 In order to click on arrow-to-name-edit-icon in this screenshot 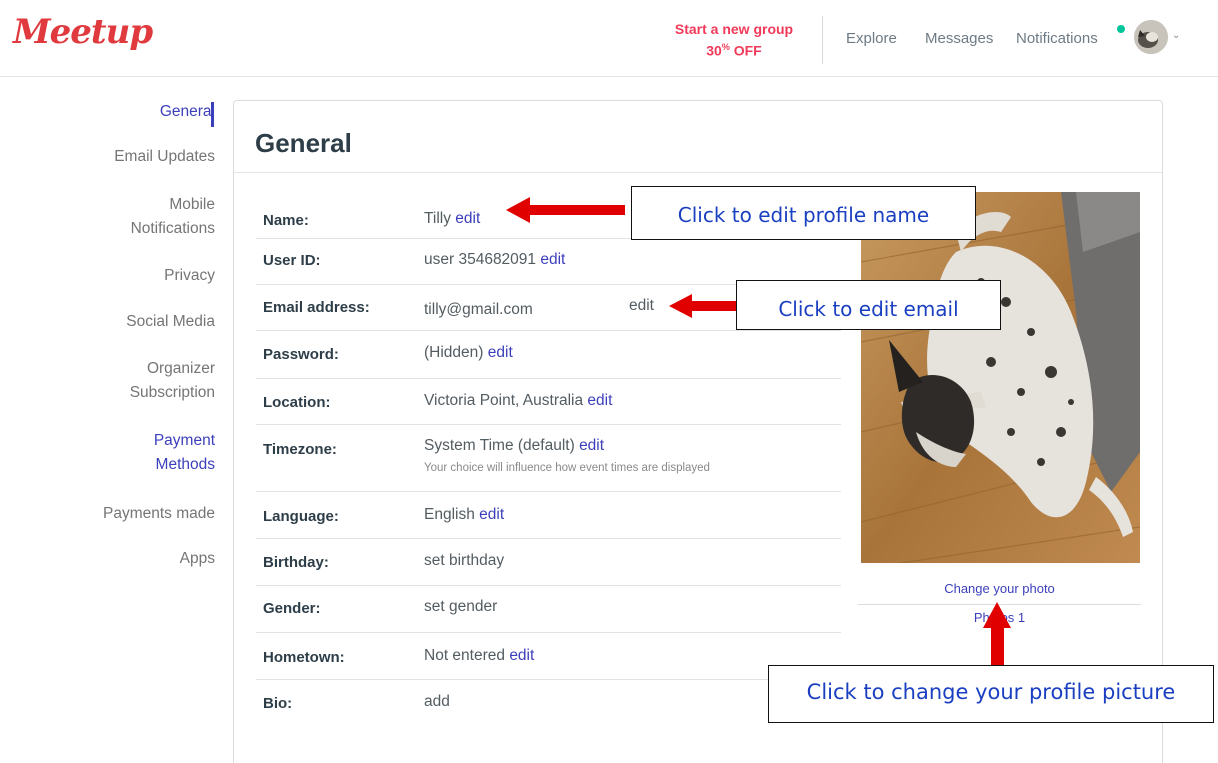, I will do `click(565, 210)`.